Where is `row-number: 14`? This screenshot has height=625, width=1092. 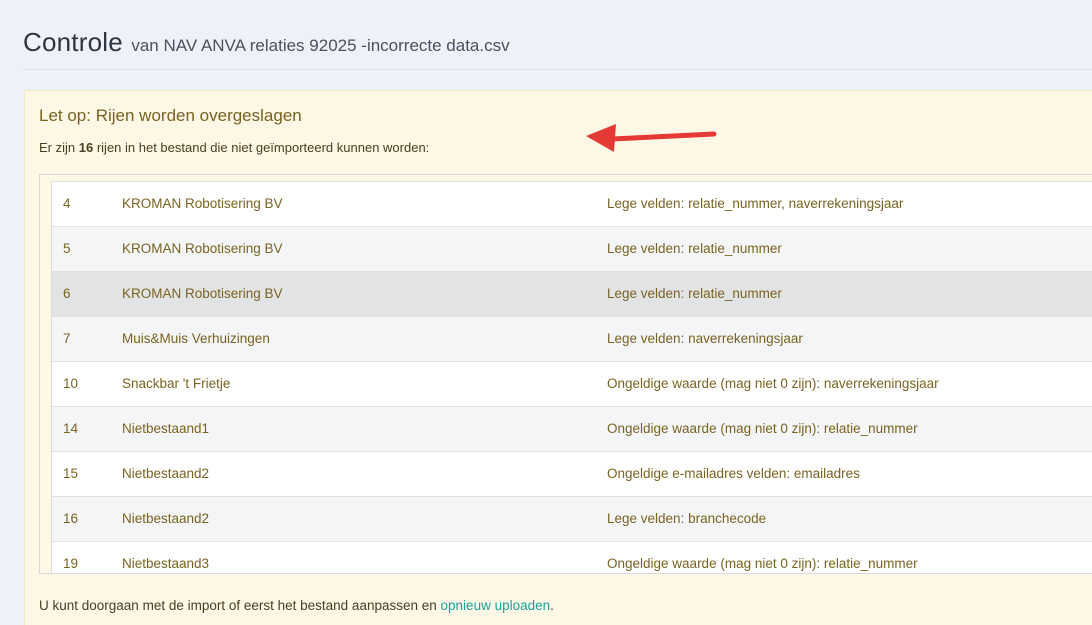 row-number: 14 is located at coordinates (71, 428).